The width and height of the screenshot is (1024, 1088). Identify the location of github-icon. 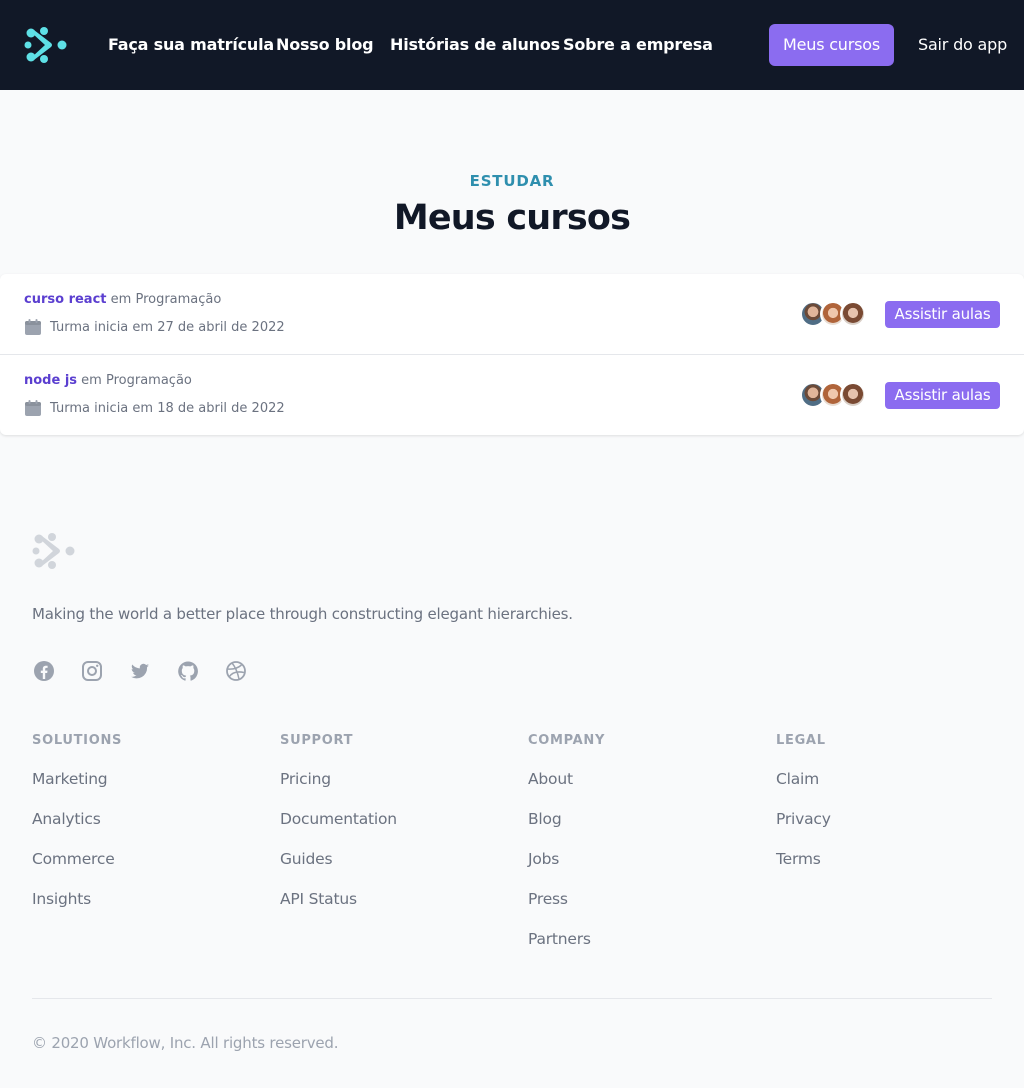
(188, 671).